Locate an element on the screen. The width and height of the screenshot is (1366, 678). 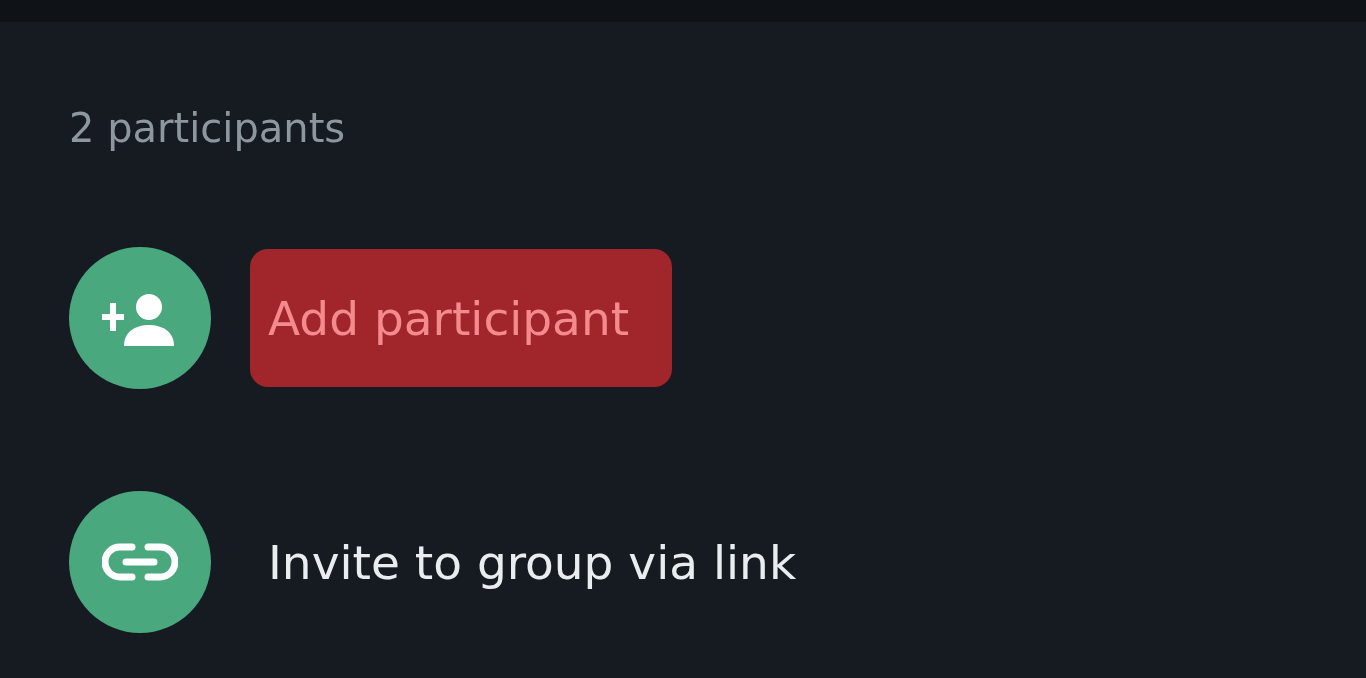
participants-count: 2 participants is located at coordinates (207, 128).